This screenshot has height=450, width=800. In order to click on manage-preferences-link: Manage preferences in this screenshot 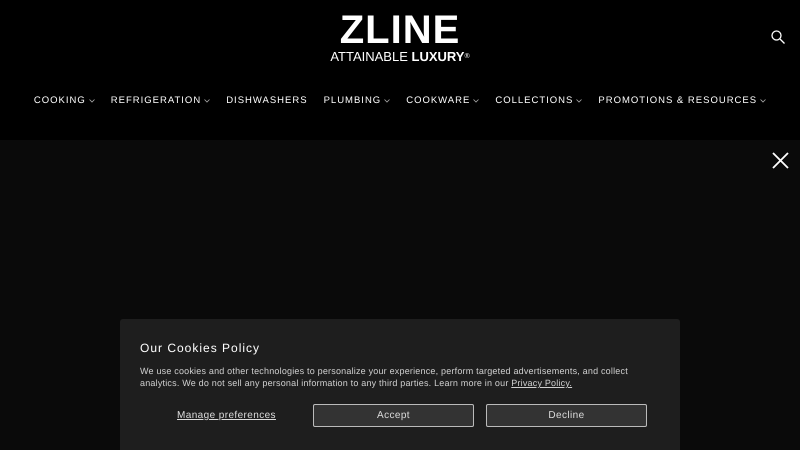, I will do `click(226, 415)`.